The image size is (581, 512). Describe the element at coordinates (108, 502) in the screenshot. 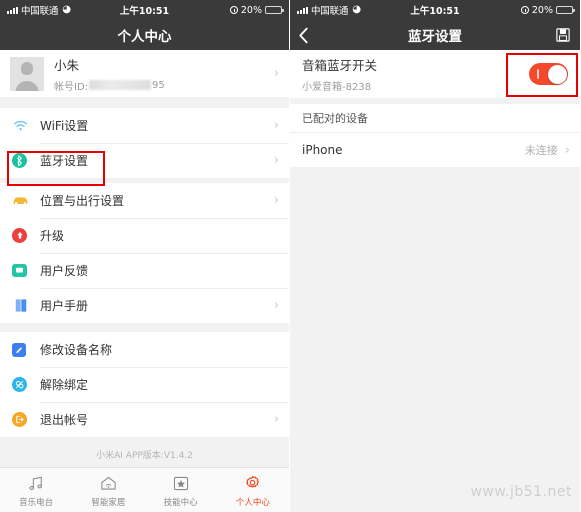

I see `tab-label: 智能家居` at that location.